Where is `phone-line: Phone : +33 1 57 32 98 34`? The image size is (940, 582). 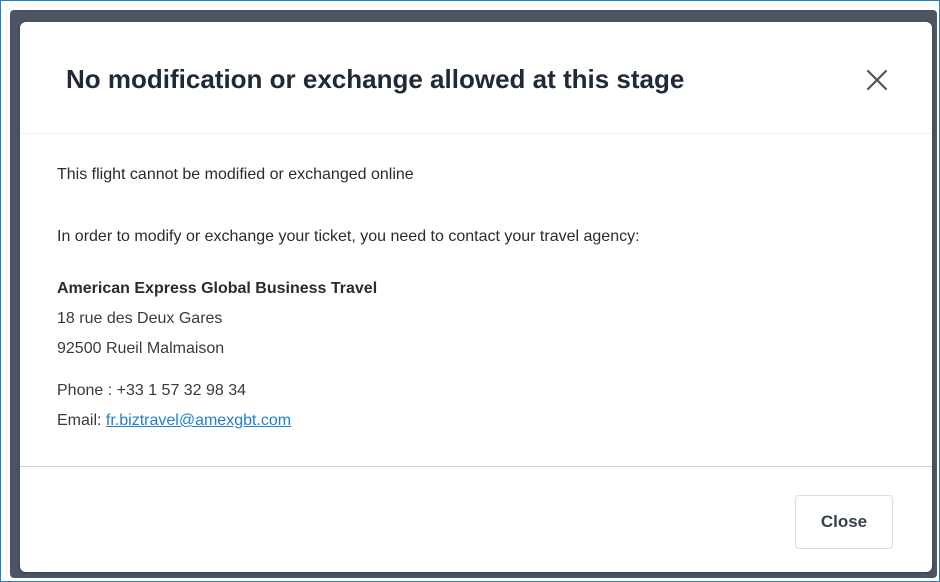
phone-line: Phone : +33 1 57 32 98 34 is located at coordinates (174, 391).